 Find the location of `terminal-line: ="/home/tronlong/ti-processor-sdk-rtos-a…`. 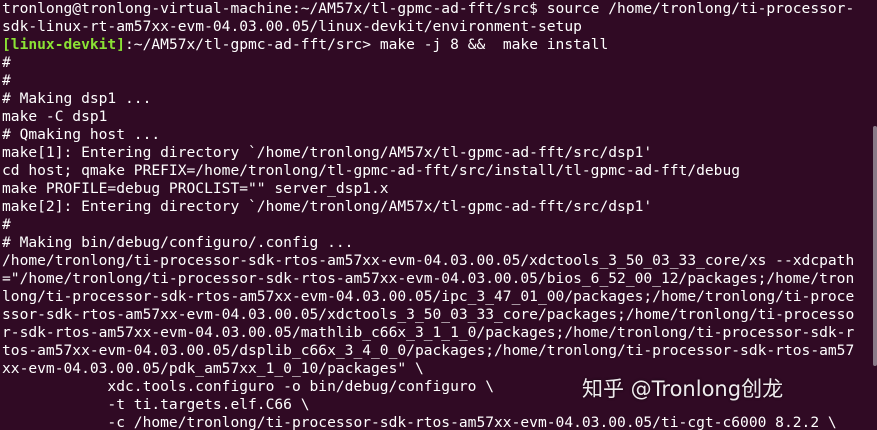

terminal-line: ="/home/tronlong/ti-processor-sdk-rtos-a… is located at coordinates (428, 278).